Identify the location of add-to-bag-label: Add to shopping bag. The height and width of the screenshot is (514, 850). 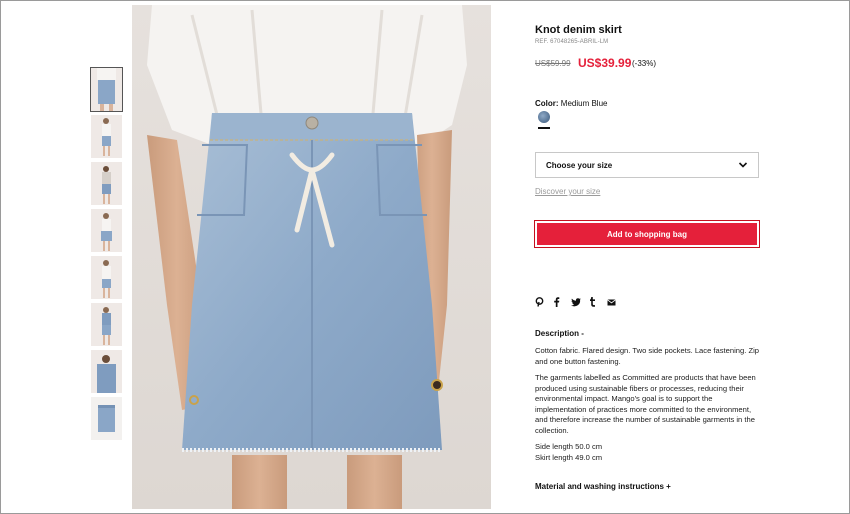
(647, 234).